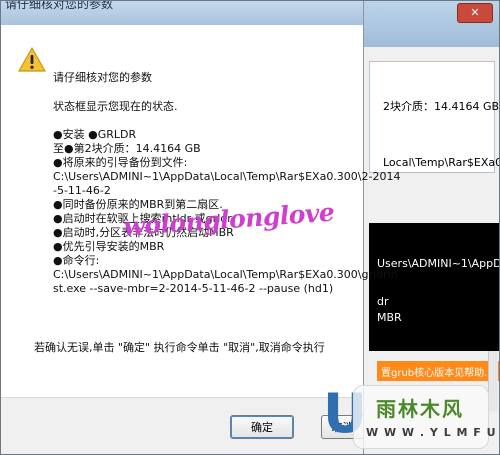 This screenshot has height=455, width=500. I want to click on param-line: ●安装 ●GRLDR, so click(95, 134).